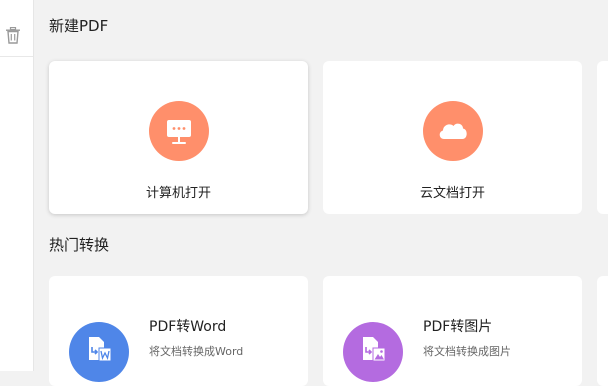 The width and height of the screenshot is (608, 386). What do you see at coordinates (452, 131) in the screenshot?
I see `cloud-icon` at bounding box center [452, 131].